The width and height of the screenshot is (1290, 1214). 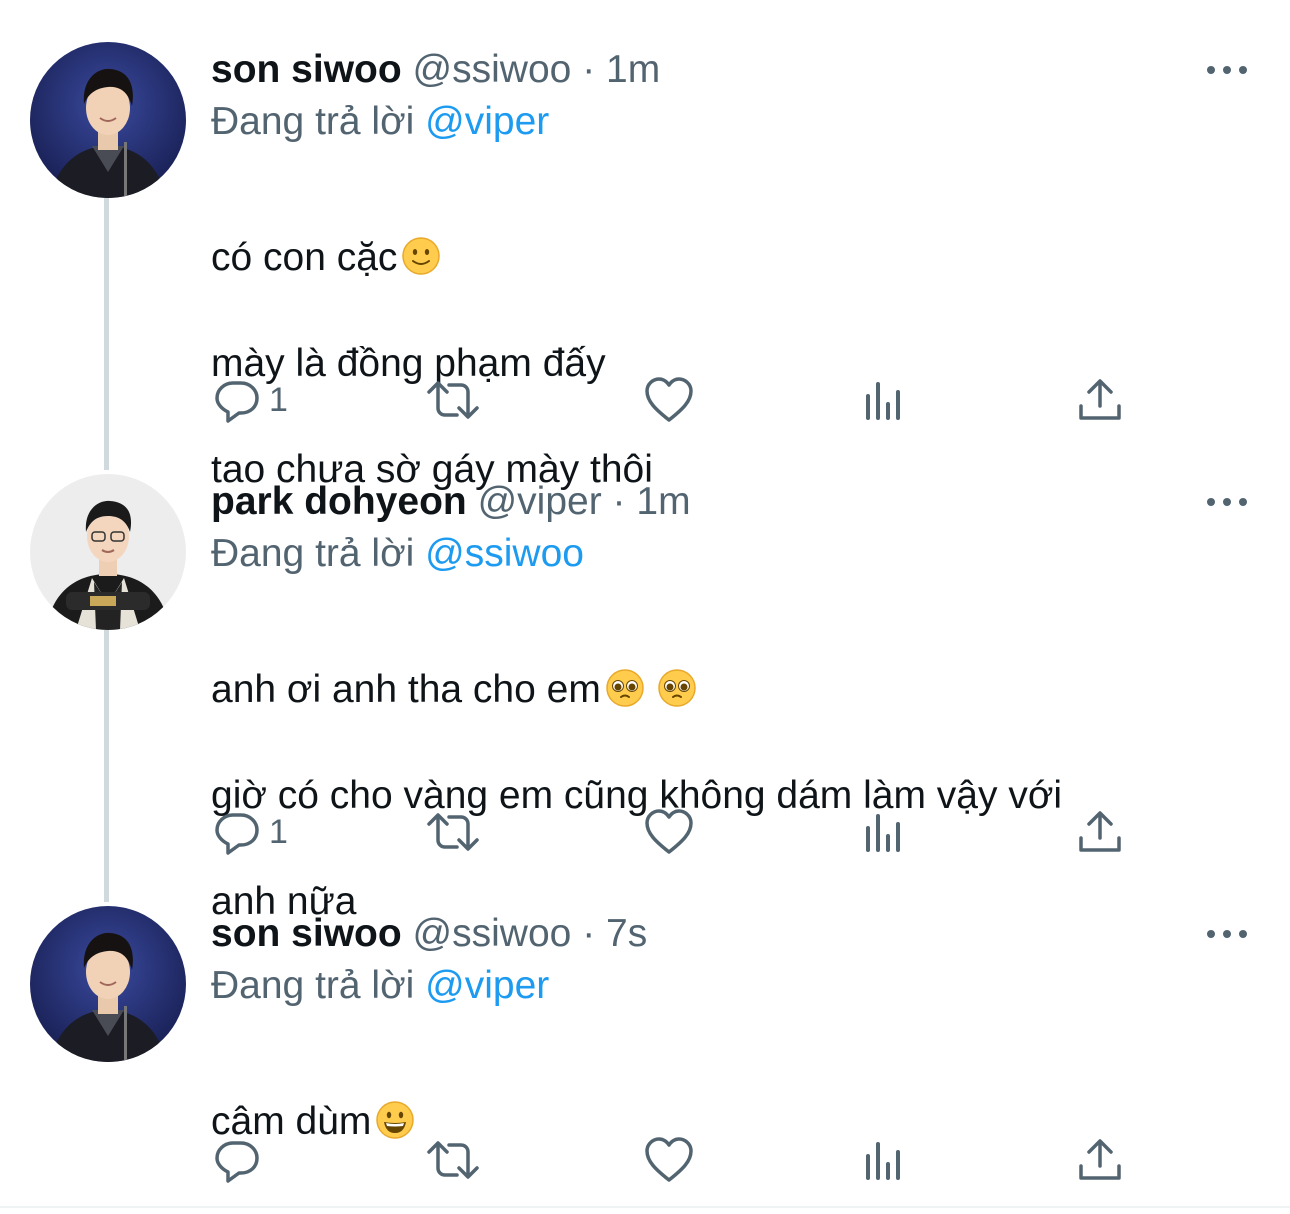 What do you see at coordinates (304, 257) in the screenshot?
I see `tweet-text-line: có con cặc` at bounding box center [304, 257].